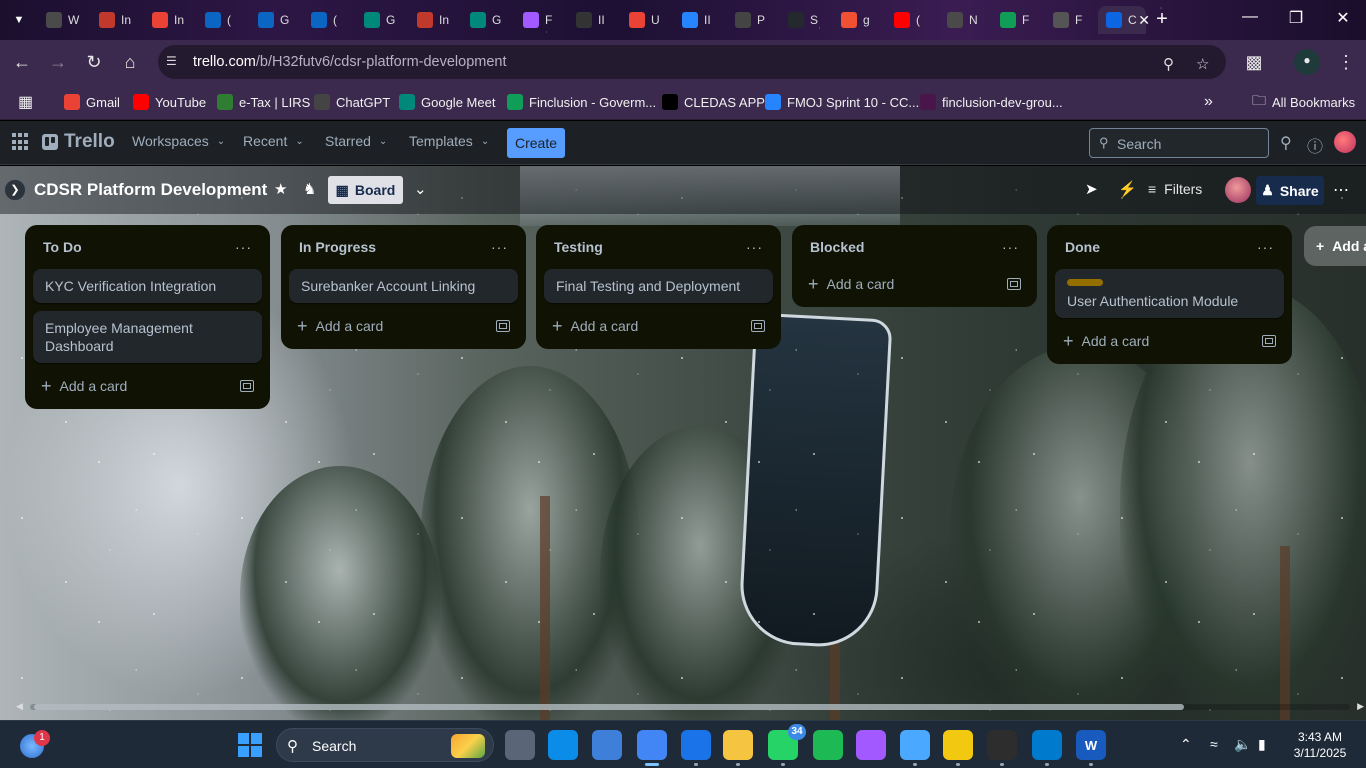  Describe the element at coordinates (1307, 62) in the screenshot. I see `profile-avatar: ●` at that location.